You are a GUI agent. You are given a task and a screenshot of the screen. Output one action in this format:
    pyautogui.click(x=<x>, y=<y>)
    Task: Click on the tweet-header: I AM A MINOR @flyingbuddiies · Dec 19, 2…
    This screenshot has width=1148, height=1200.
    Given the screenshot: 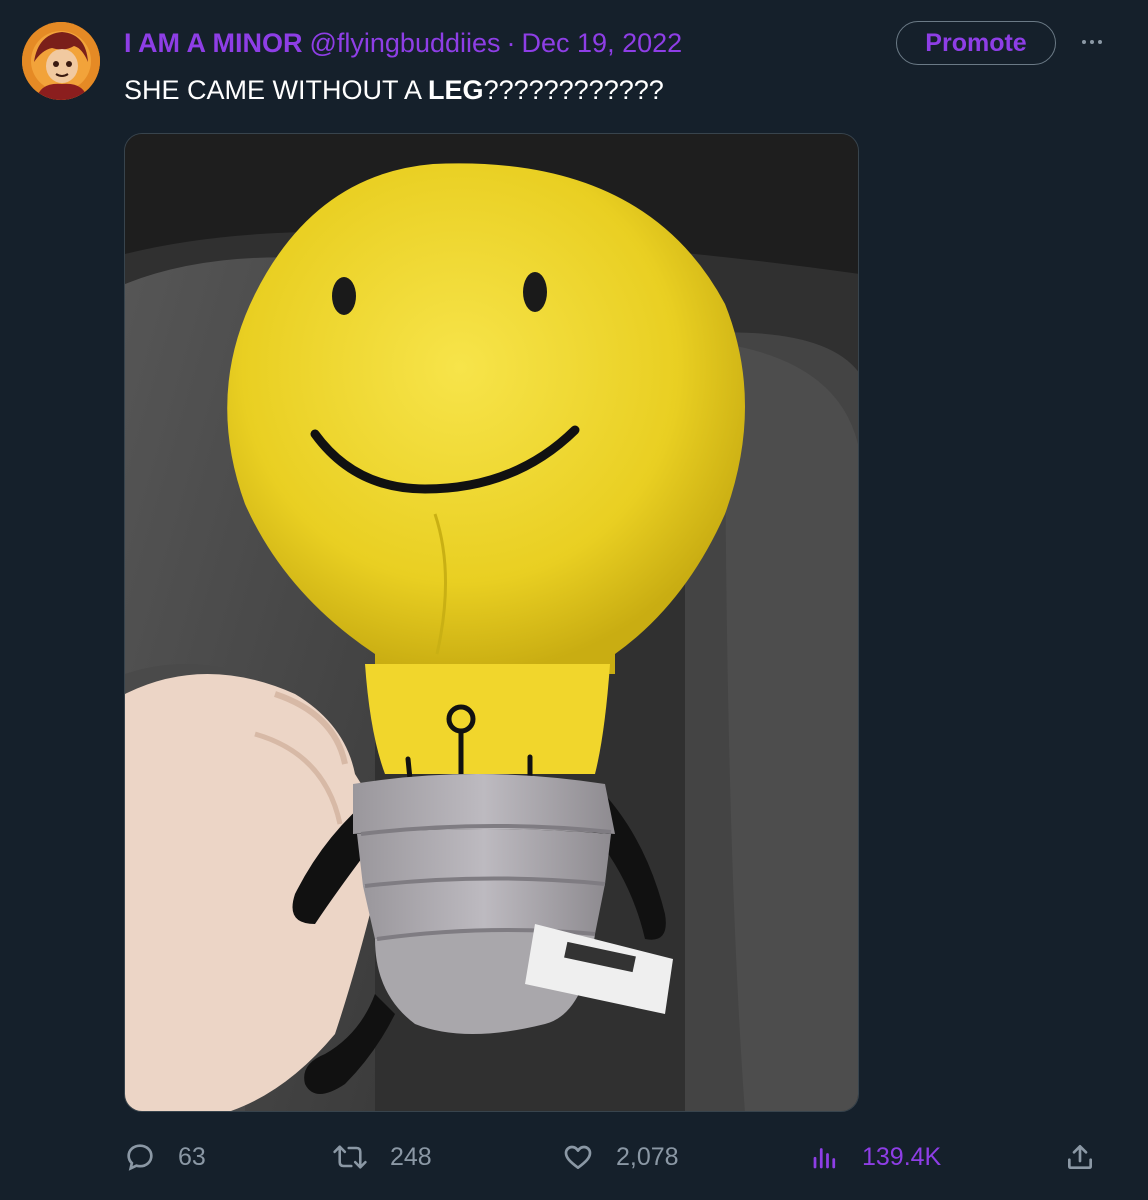 What is the action you would take?
    pyautogui.click(x=403, y=43)
    